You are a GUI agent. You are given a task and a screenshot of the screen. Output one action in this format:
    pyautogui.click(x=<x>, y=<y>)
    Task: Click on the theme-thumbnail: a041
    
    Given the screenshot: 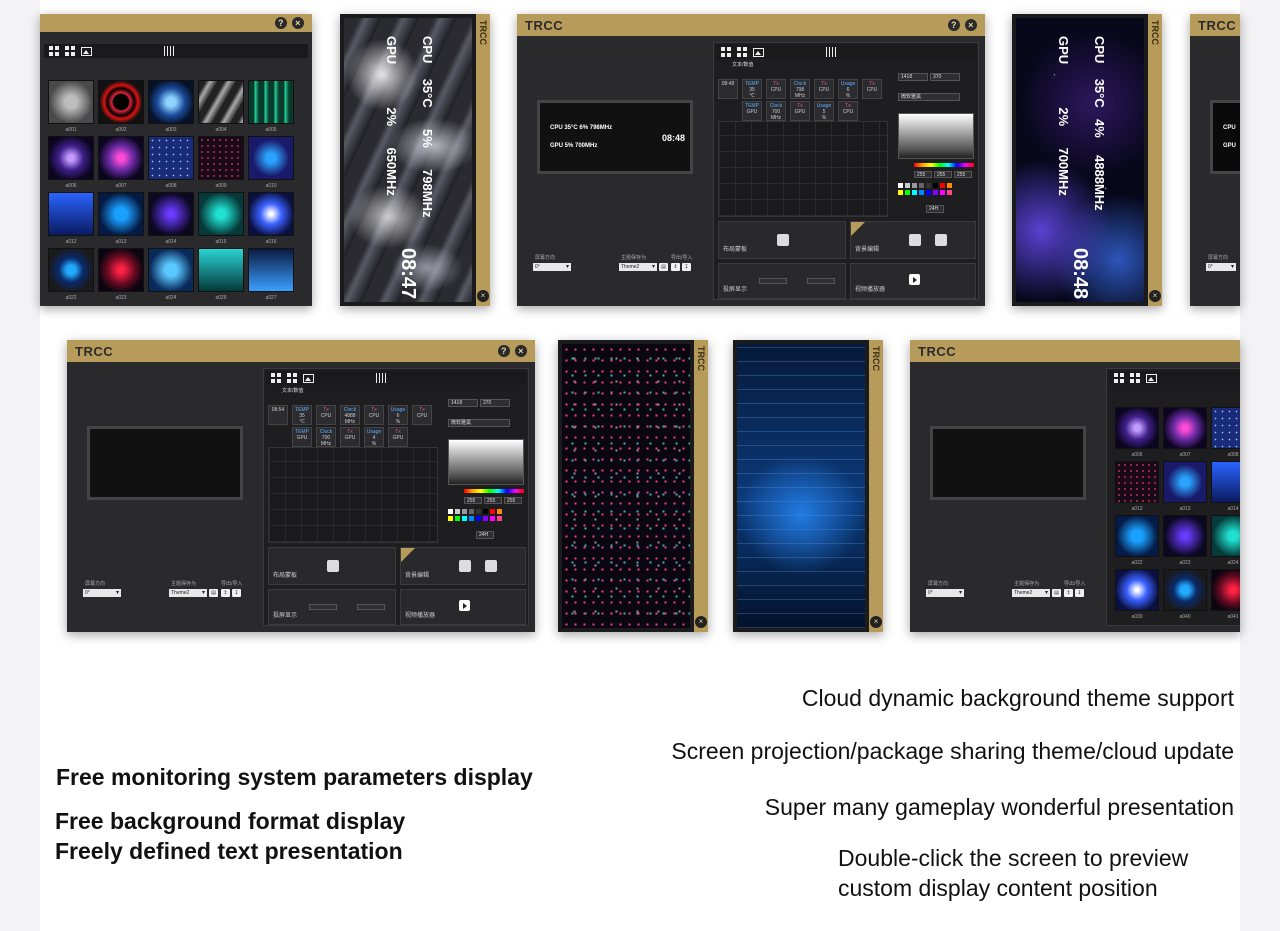 What is the action you would take?
    pyautogui.click(x=1225, y=594)
    